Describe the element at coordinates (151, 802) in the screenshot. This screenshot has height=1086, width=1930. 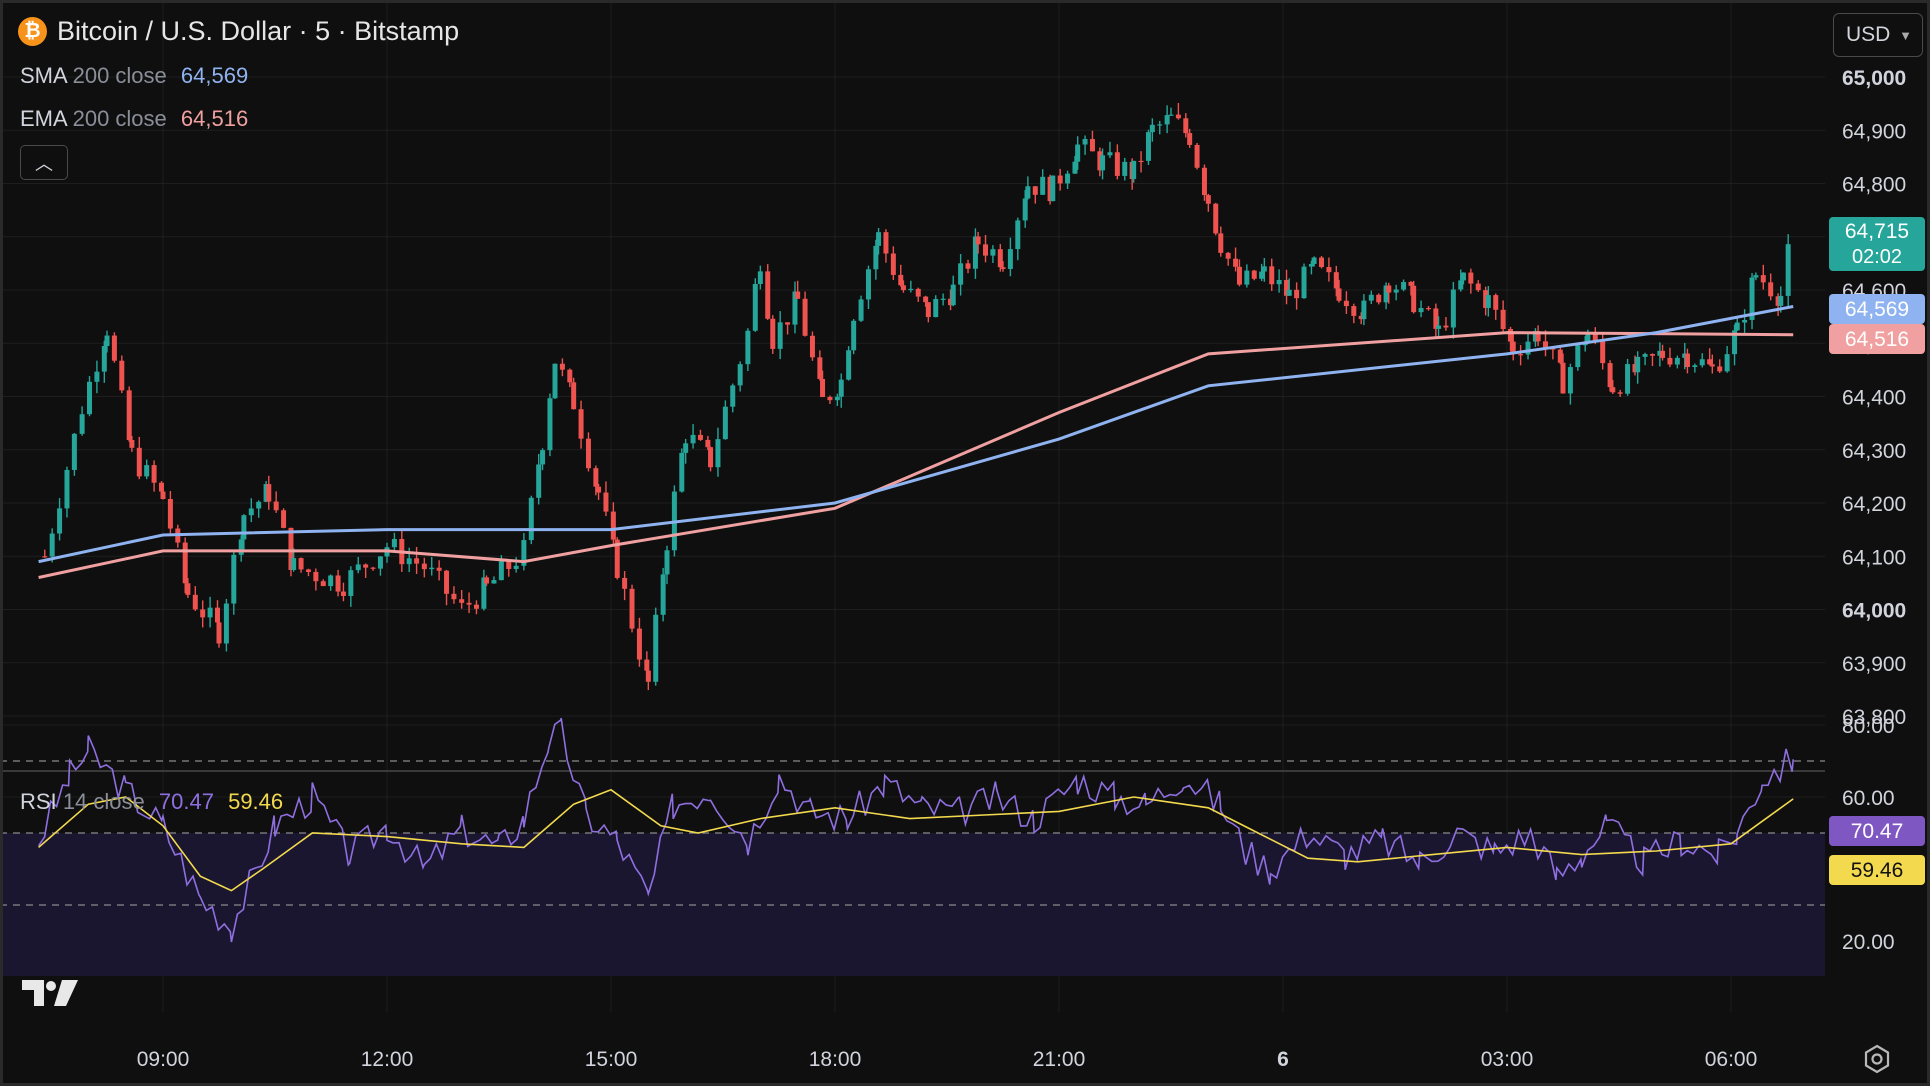
I see `rsi-legend: RSI 14 close 70.47 59.46` at that location.